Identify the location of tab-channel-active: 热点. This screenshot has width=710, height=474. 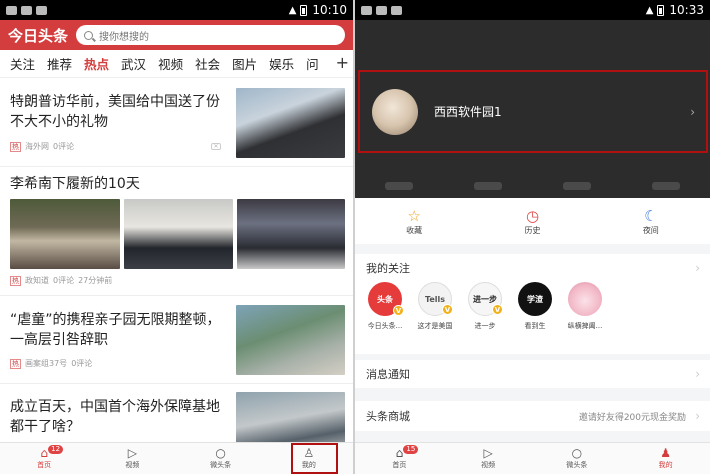
(96, 63).